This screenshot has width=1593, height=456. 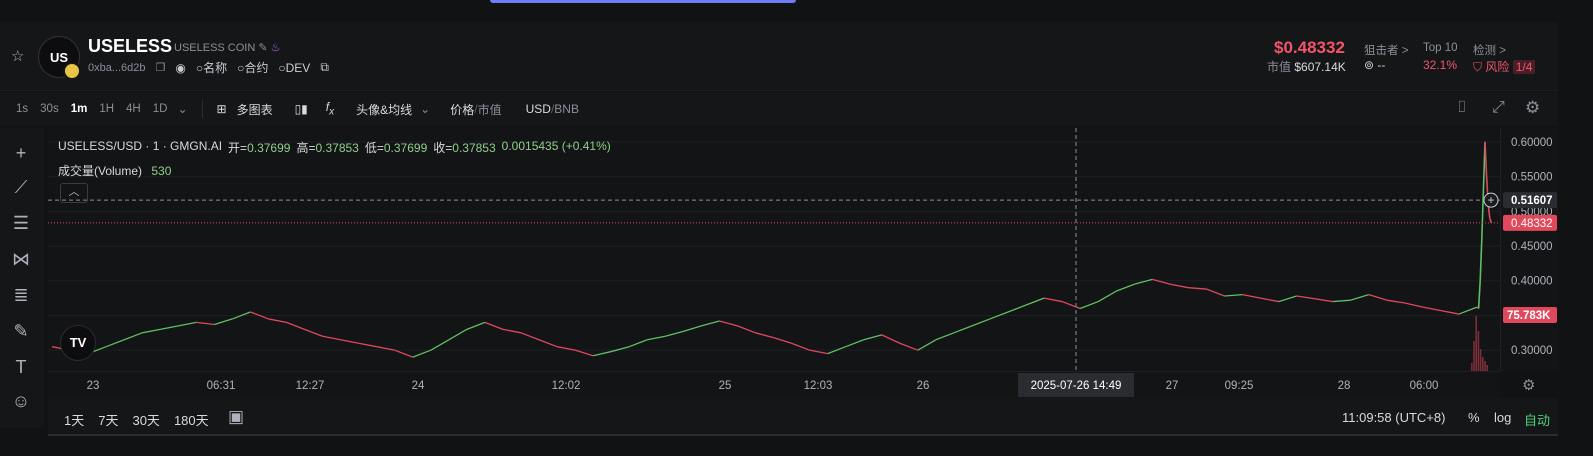 I want to click on timeframe-1d: 1D, so click(x=160, y=109).